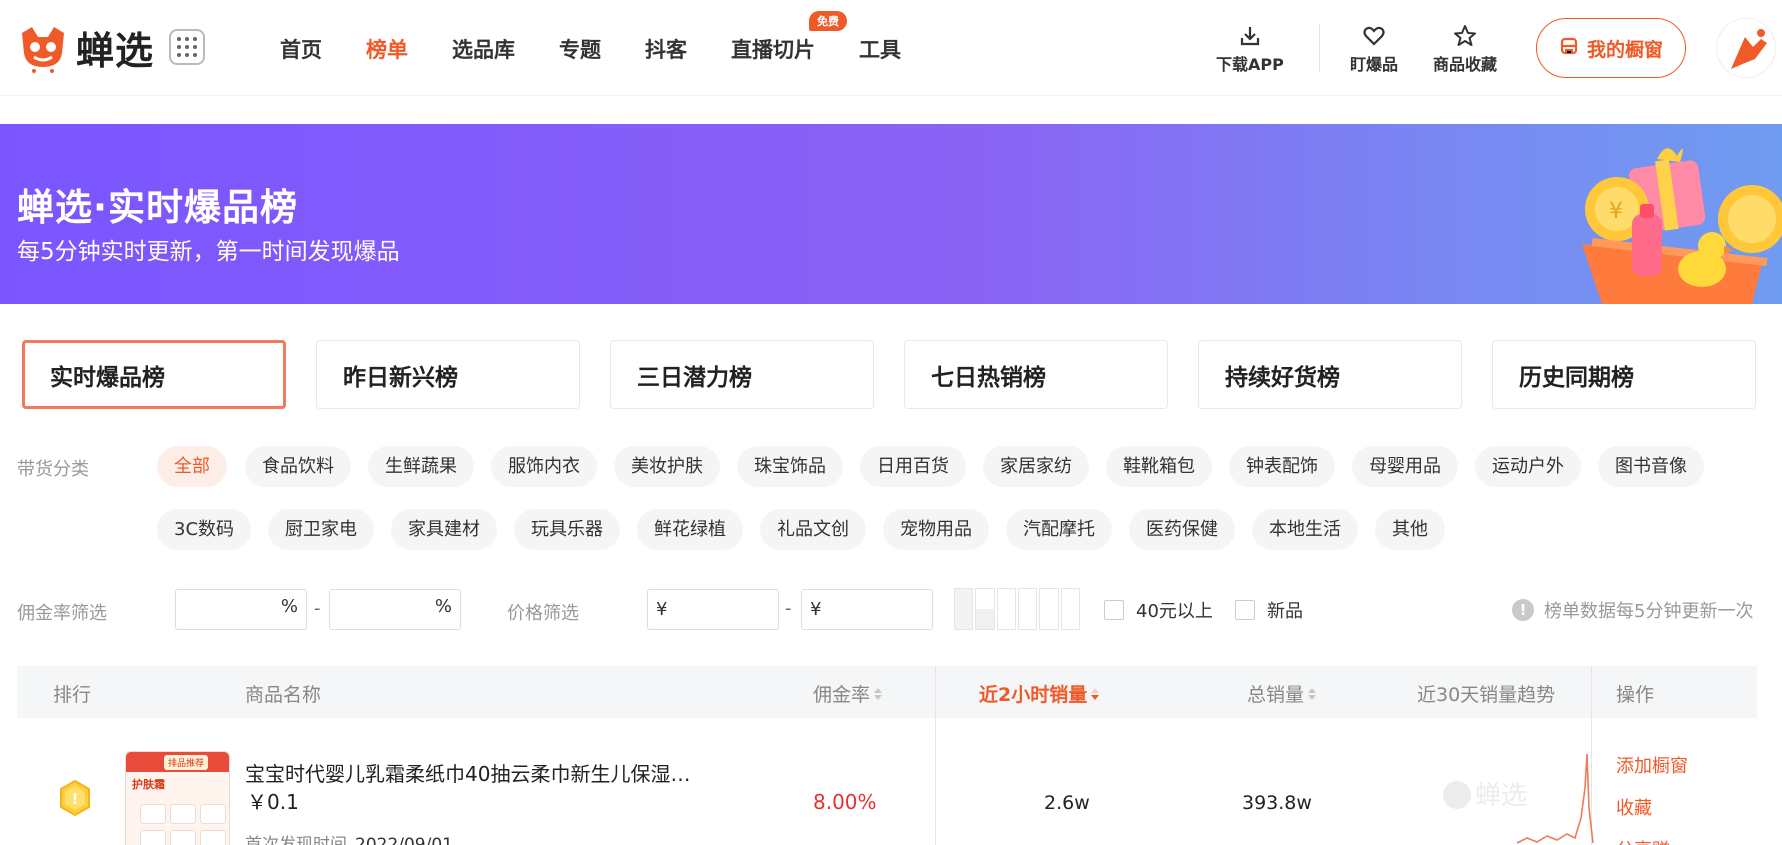 The height and width of the screenshot is (845, 1782). What do you see at coordinates (1017, 609) in the screenshot?
I see `price-range-histogram` at bounding box center [1017, 609].